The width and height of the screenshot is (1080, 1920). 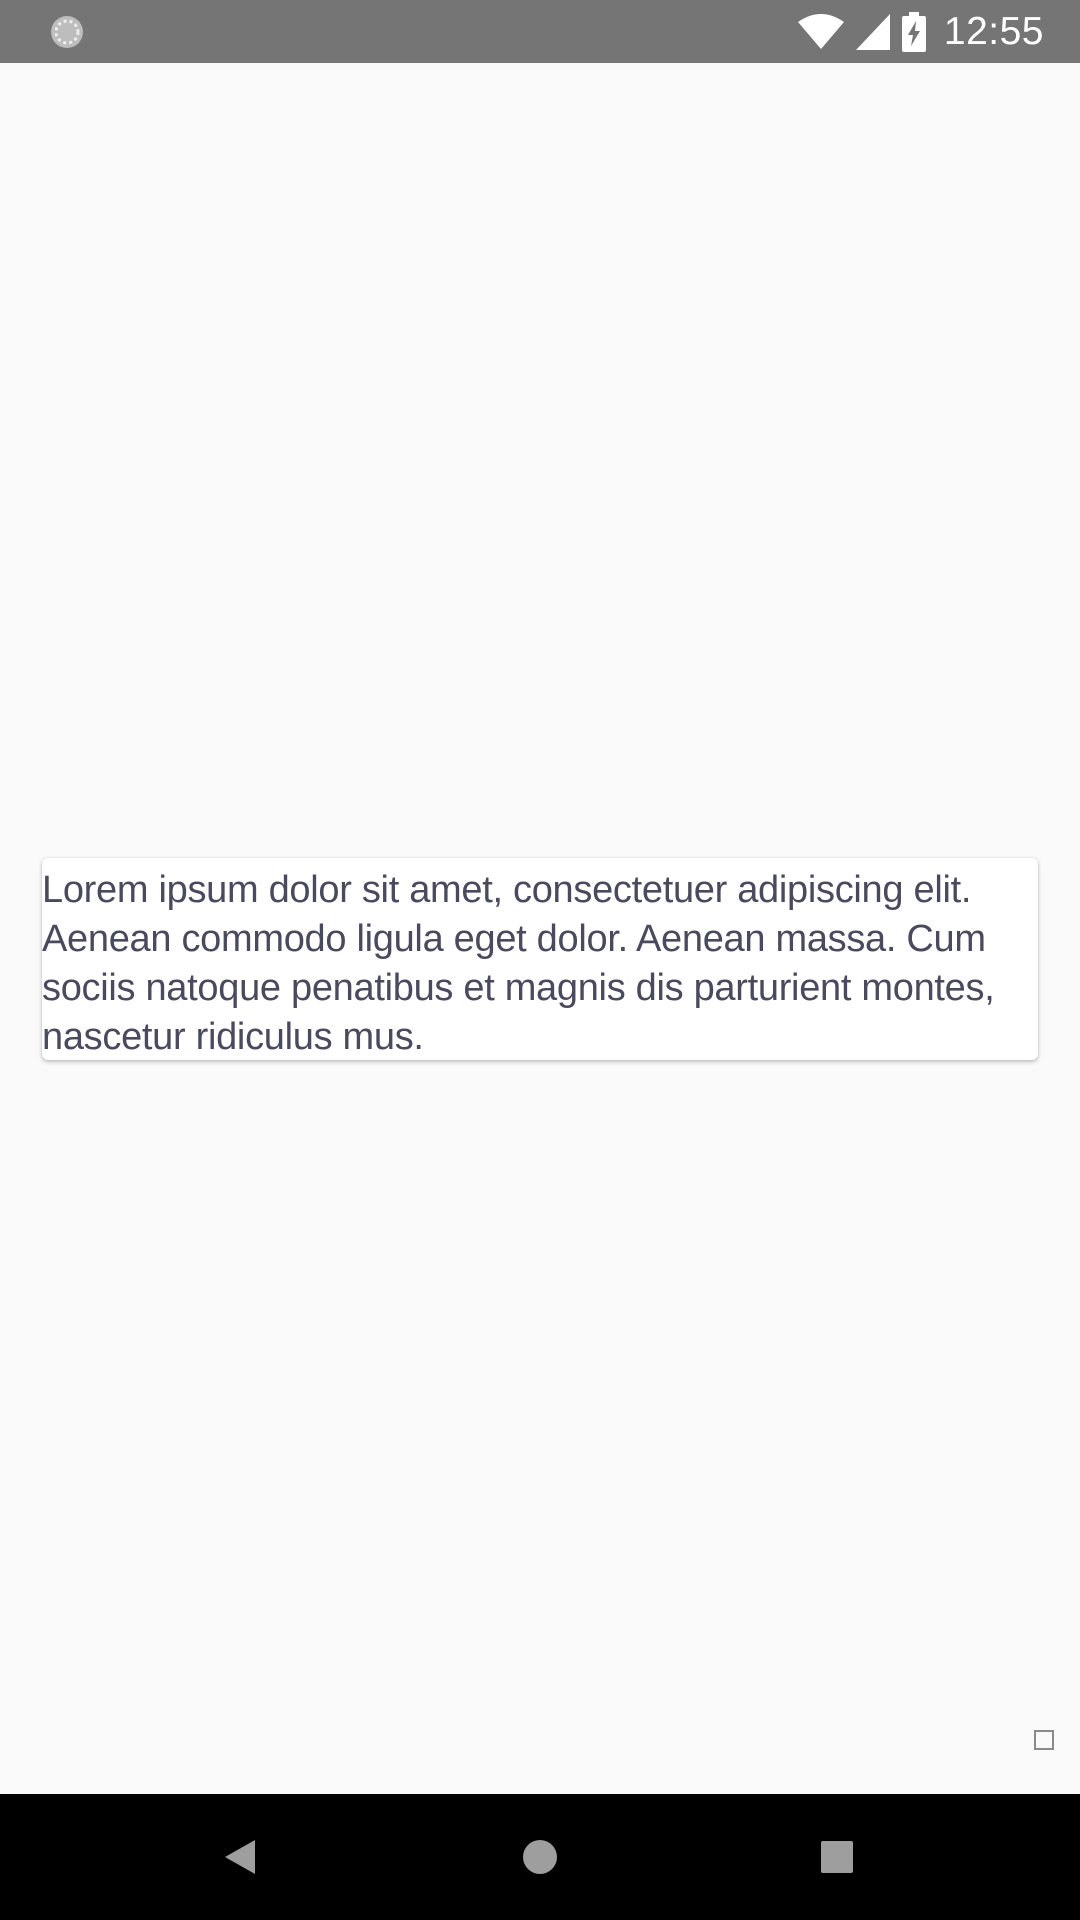 I want to click on recents-button, so click(x=837, y=1857).